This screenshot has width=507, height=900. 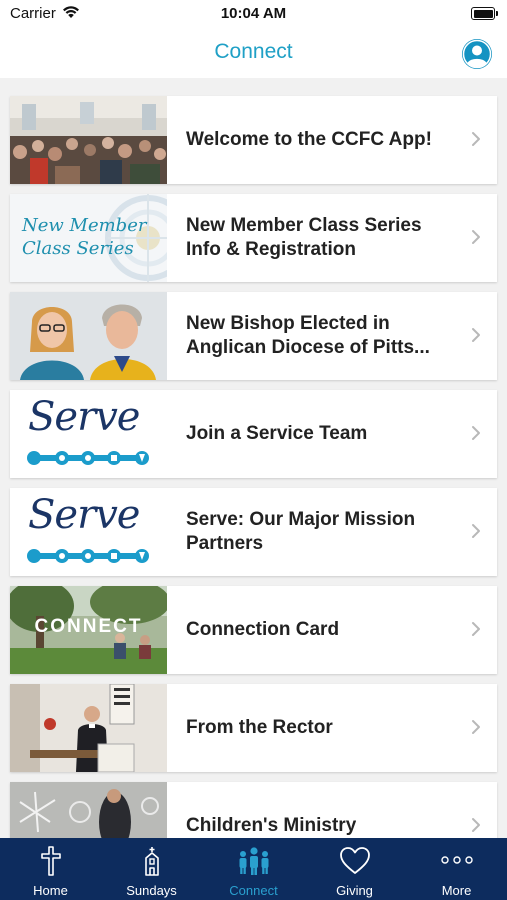 I want to click on list-item-connection-card: CONNECT Connection Card, so click(x=253, y=630).